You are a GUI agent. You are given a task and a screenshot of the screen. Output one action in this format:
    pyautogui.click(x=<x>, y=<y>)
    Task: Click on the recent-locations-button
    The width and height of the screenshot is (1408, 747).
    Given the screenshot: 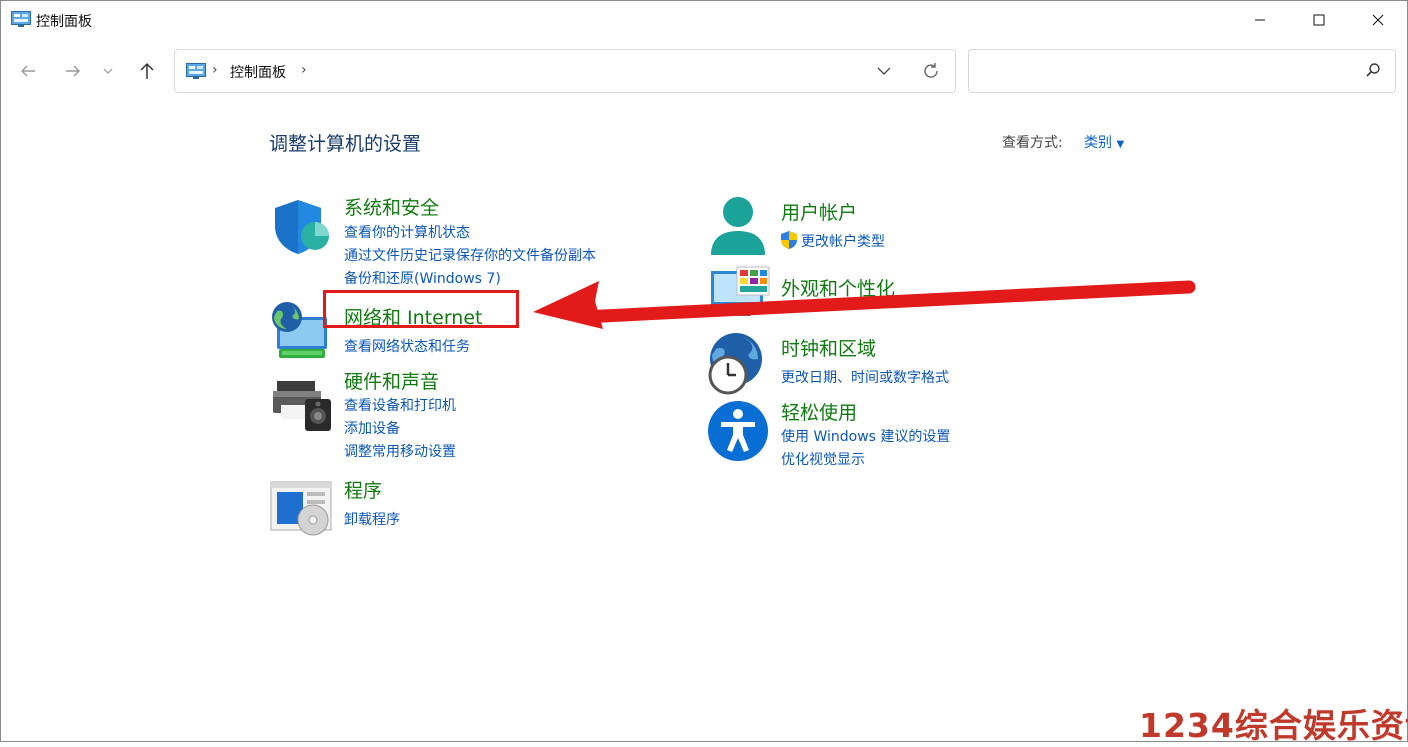 What is the action you would take?
    pyautogui.click(x=108, y=71)
    